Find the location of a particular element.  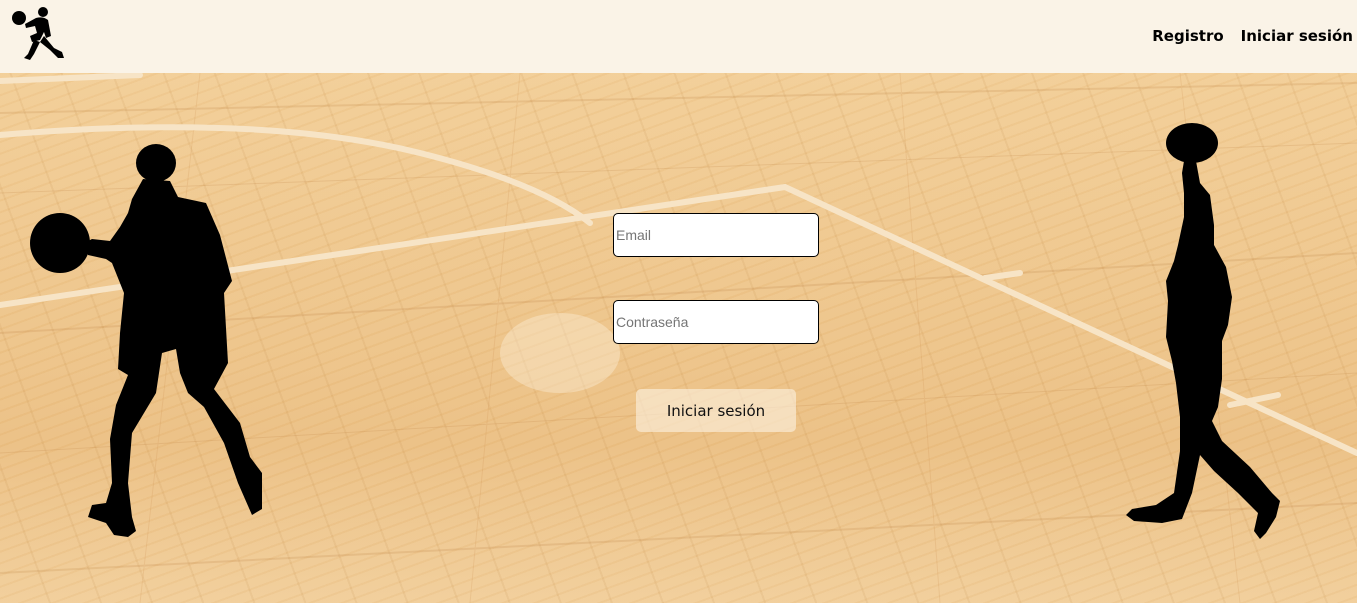

basketball-player-logo-icon is located at coordinates (39, 35).